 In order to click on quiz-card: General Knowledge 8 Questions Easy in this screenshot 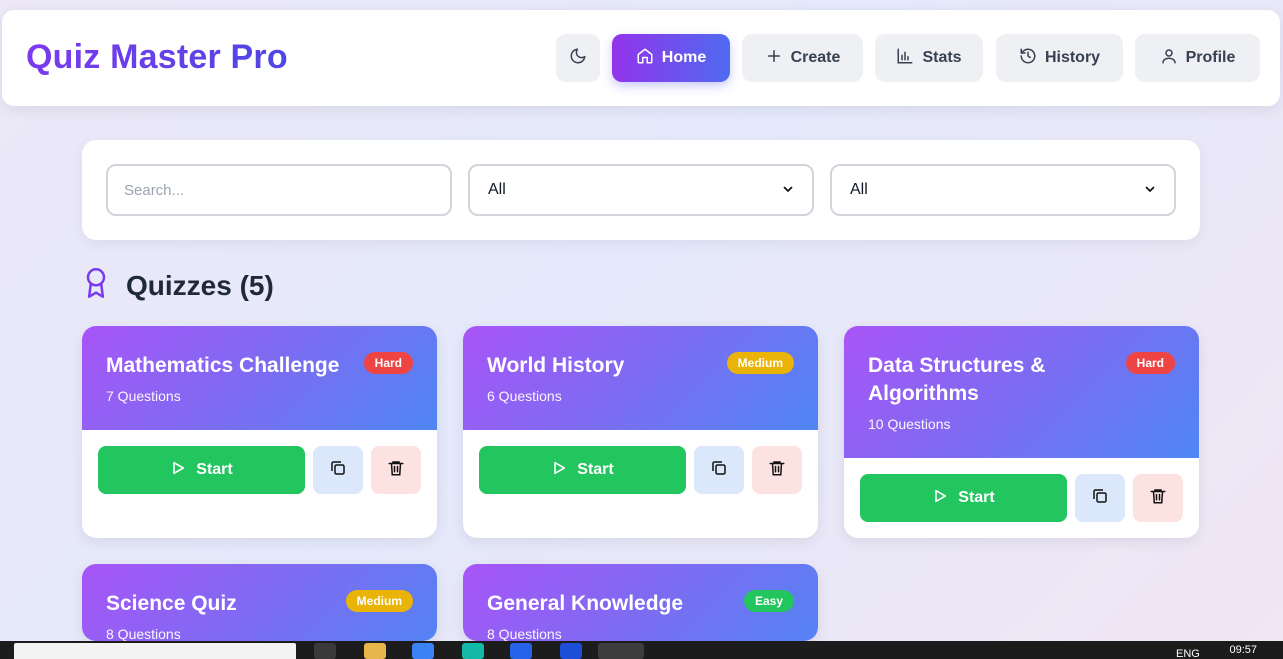, I will do `click(640, 602)`.